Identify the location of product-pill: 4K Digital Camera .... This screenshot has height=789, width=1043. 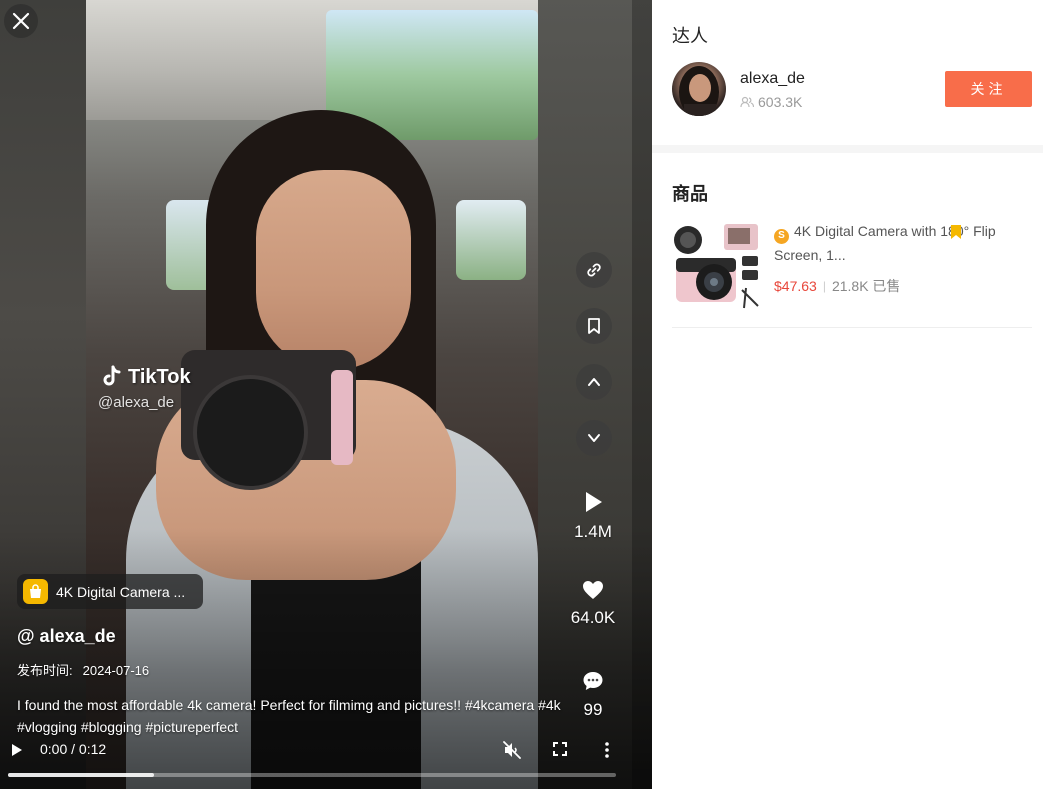
(110, 591).